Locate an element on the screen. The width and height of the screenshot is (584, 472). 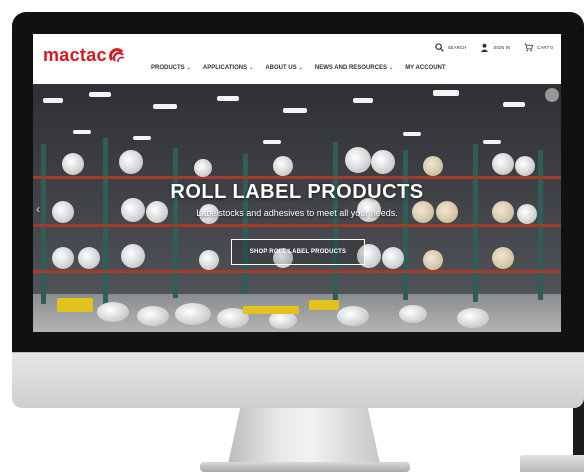
nav-item-about-us: ABOUT US ⌄ is located at coordinates (284, 68).